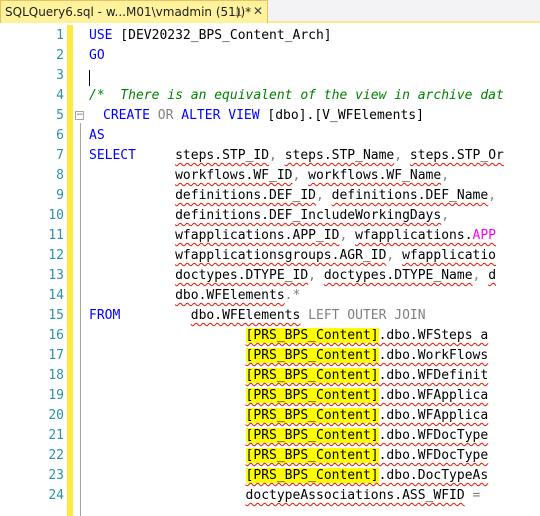 The image size is (540, 516). I want to click on keyword-from: FROM, so click(105, 315).